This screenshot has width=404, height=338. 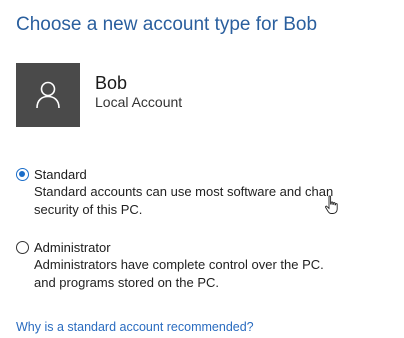 I want to click on user-name: Bob, so click(x=111, y=83).